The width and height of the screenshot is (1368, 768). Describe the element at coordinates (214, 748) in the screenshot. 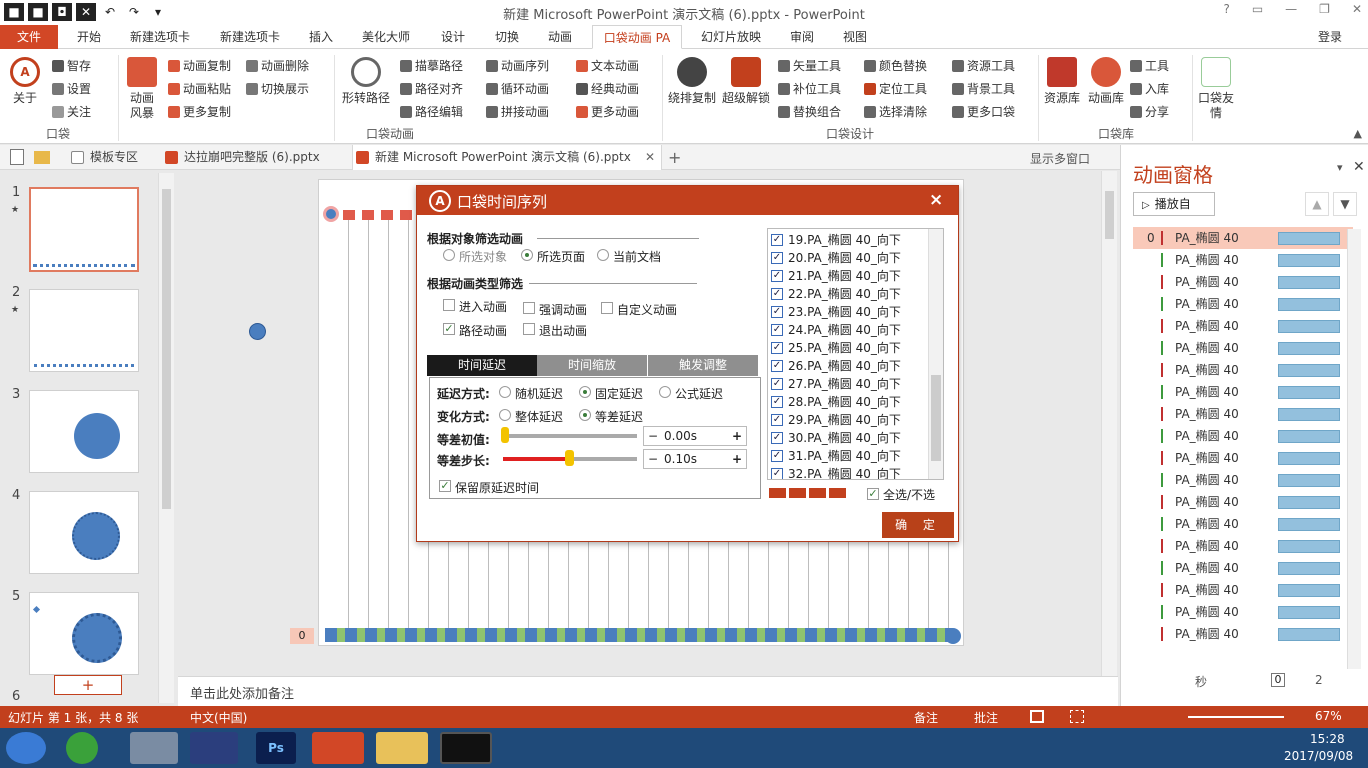

I see `media-app-icon` at that location.